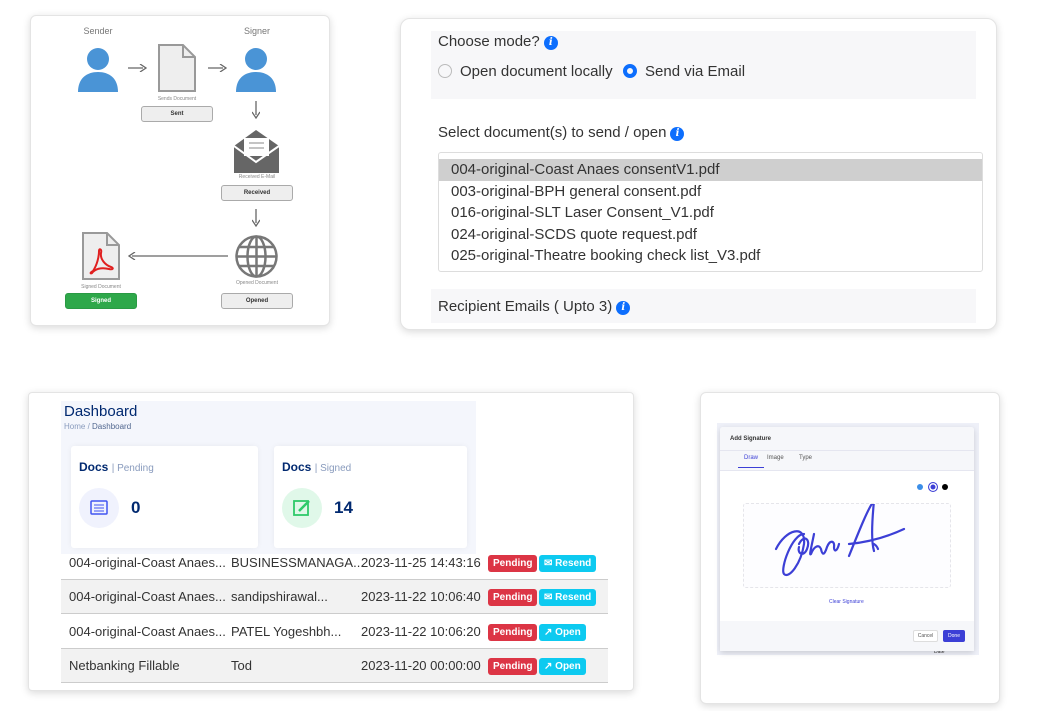 The height and width of the screenshot is (711, 1048). I want to click on color-black, so click(945, 487).